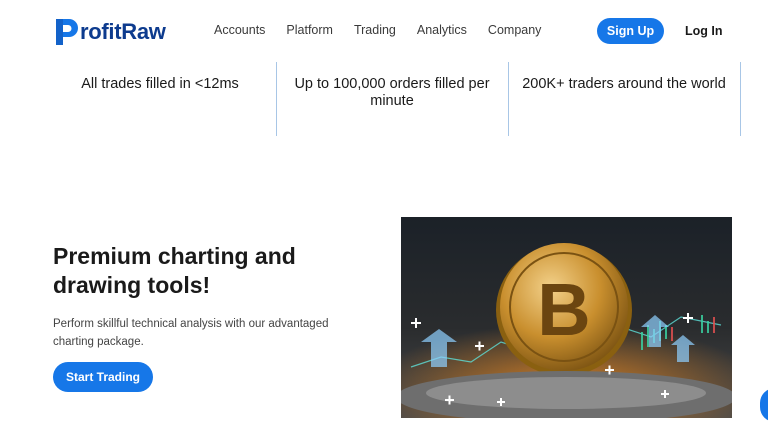  I want to click on logo-mark-icon, so click(67, 32).